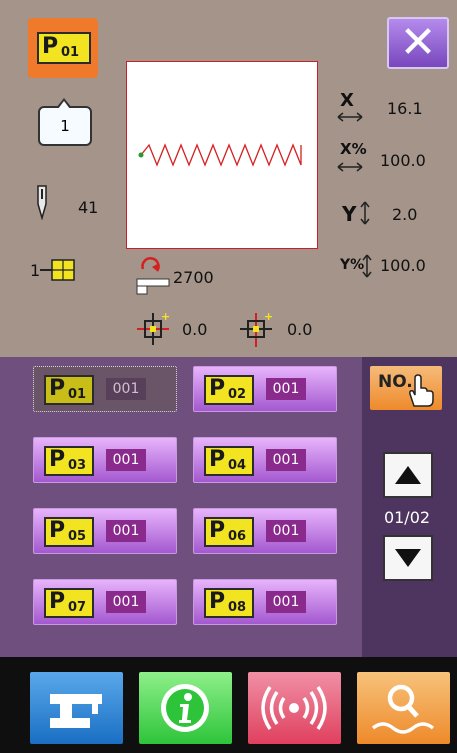 This screenshot has width=457, height=753. Describe the element at coordinates (229, 603) in the screenshot. I see `pattern-badge: P 08` at that location.